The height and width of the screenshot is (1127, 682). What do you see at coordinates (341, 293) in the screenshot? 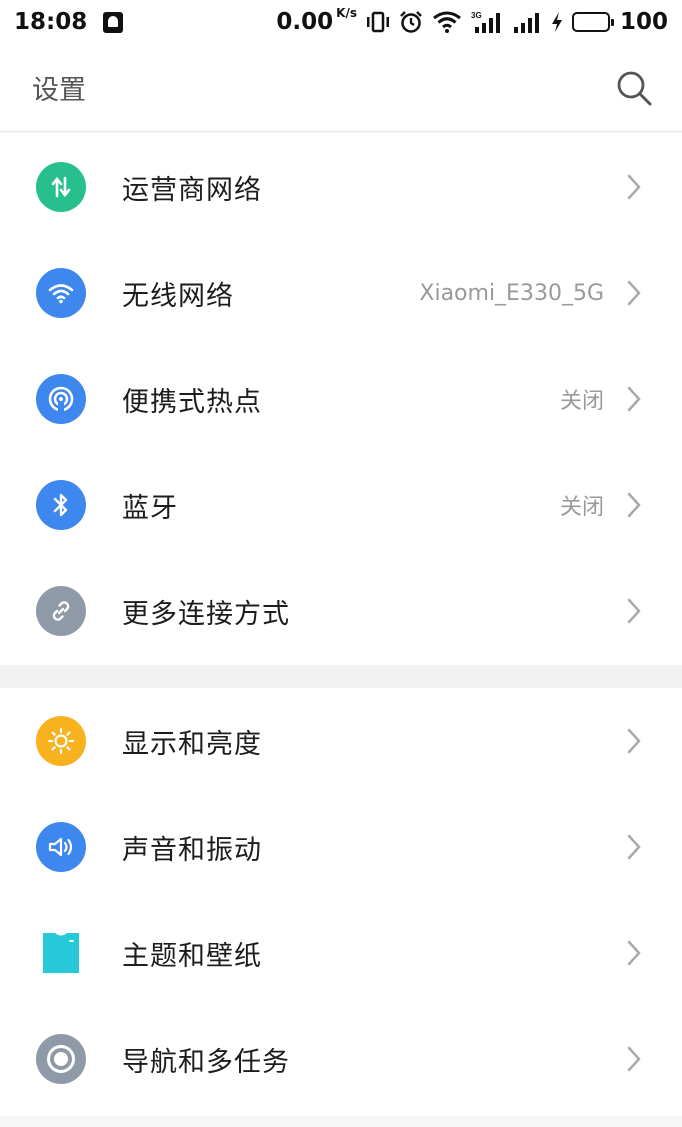
I see `settings-item-wifi: 无线网络 Xiaomi_E330_5G` at bounding box center [341, 293].